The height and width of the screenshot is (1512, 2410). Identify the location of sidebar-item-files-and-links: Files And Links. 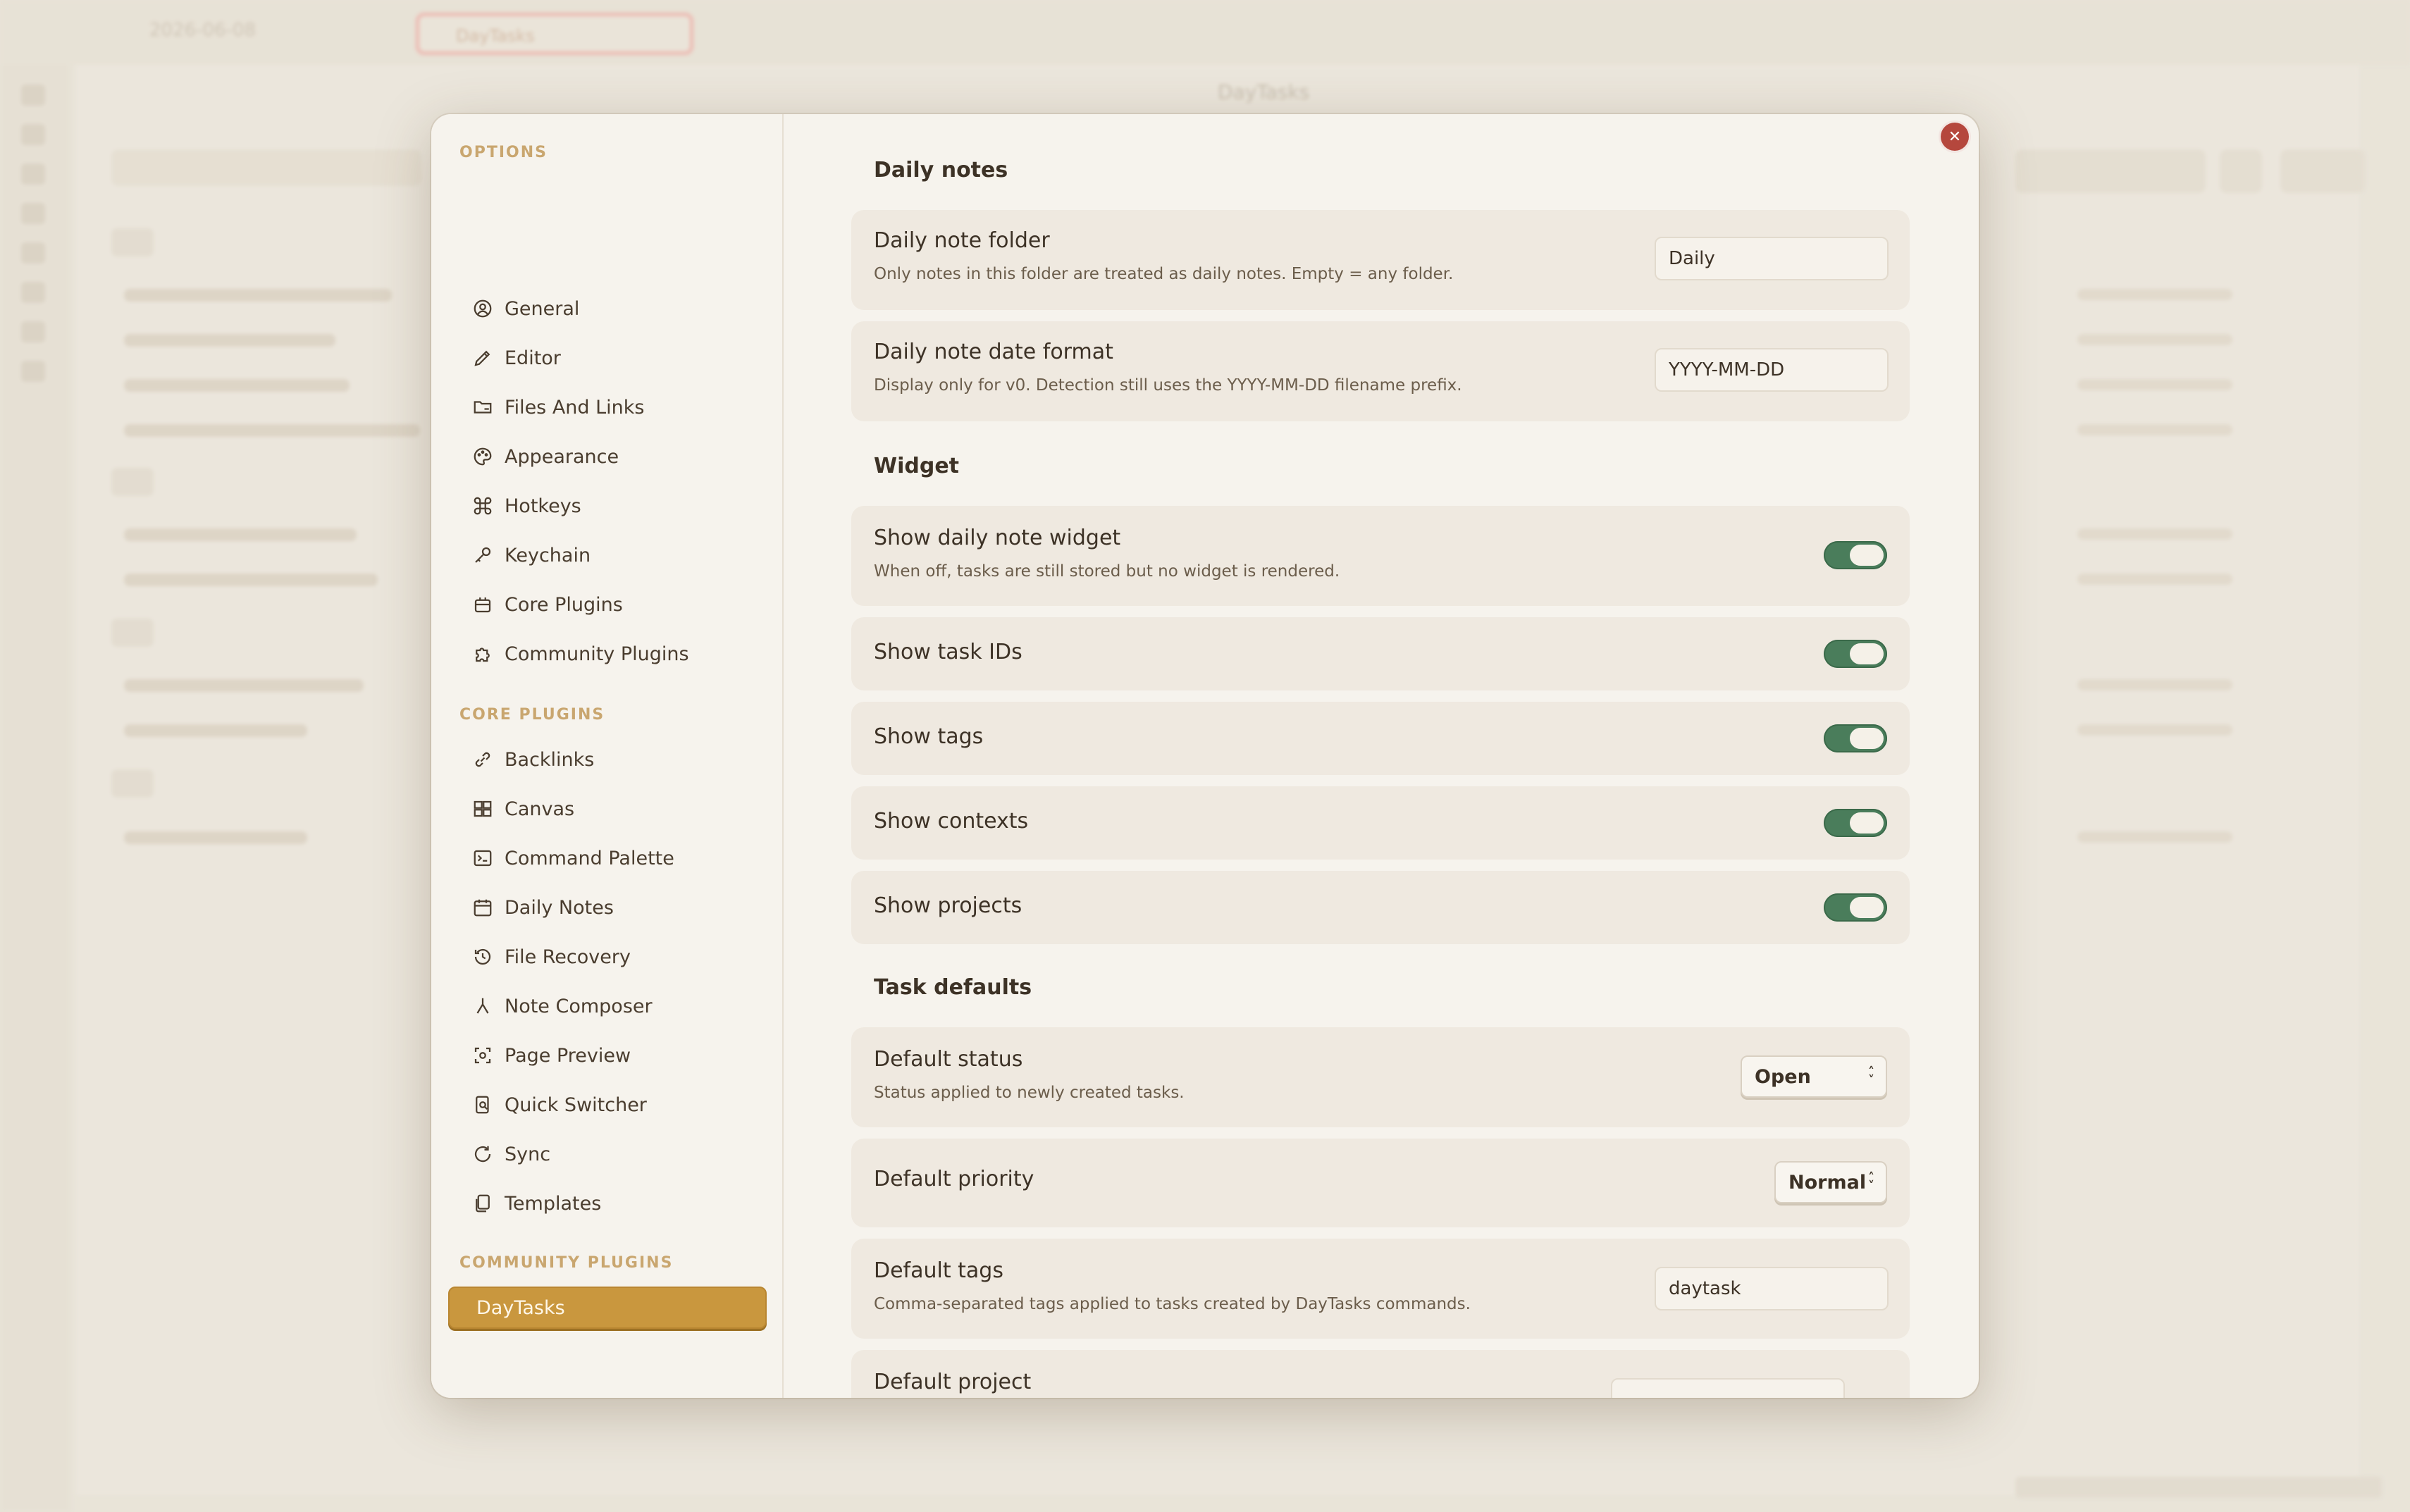
(607, 407).